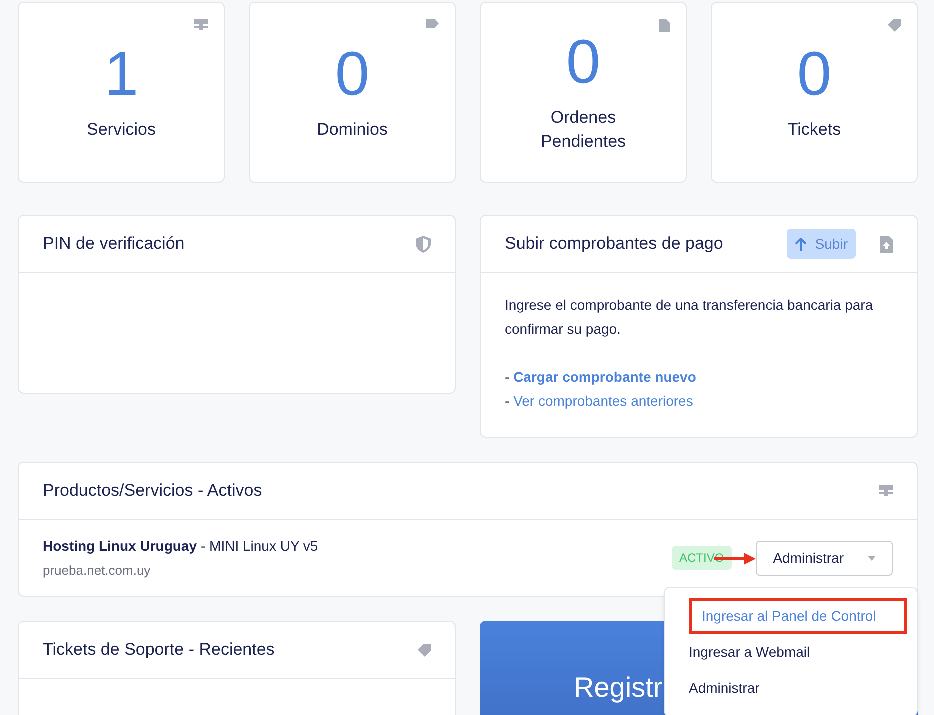 The width and height of the screenshot is (934, 715). Describe the element at coordinates (97, 571) in the screenshot. I see `domain-text: prueba.net.com.uy` at that location.